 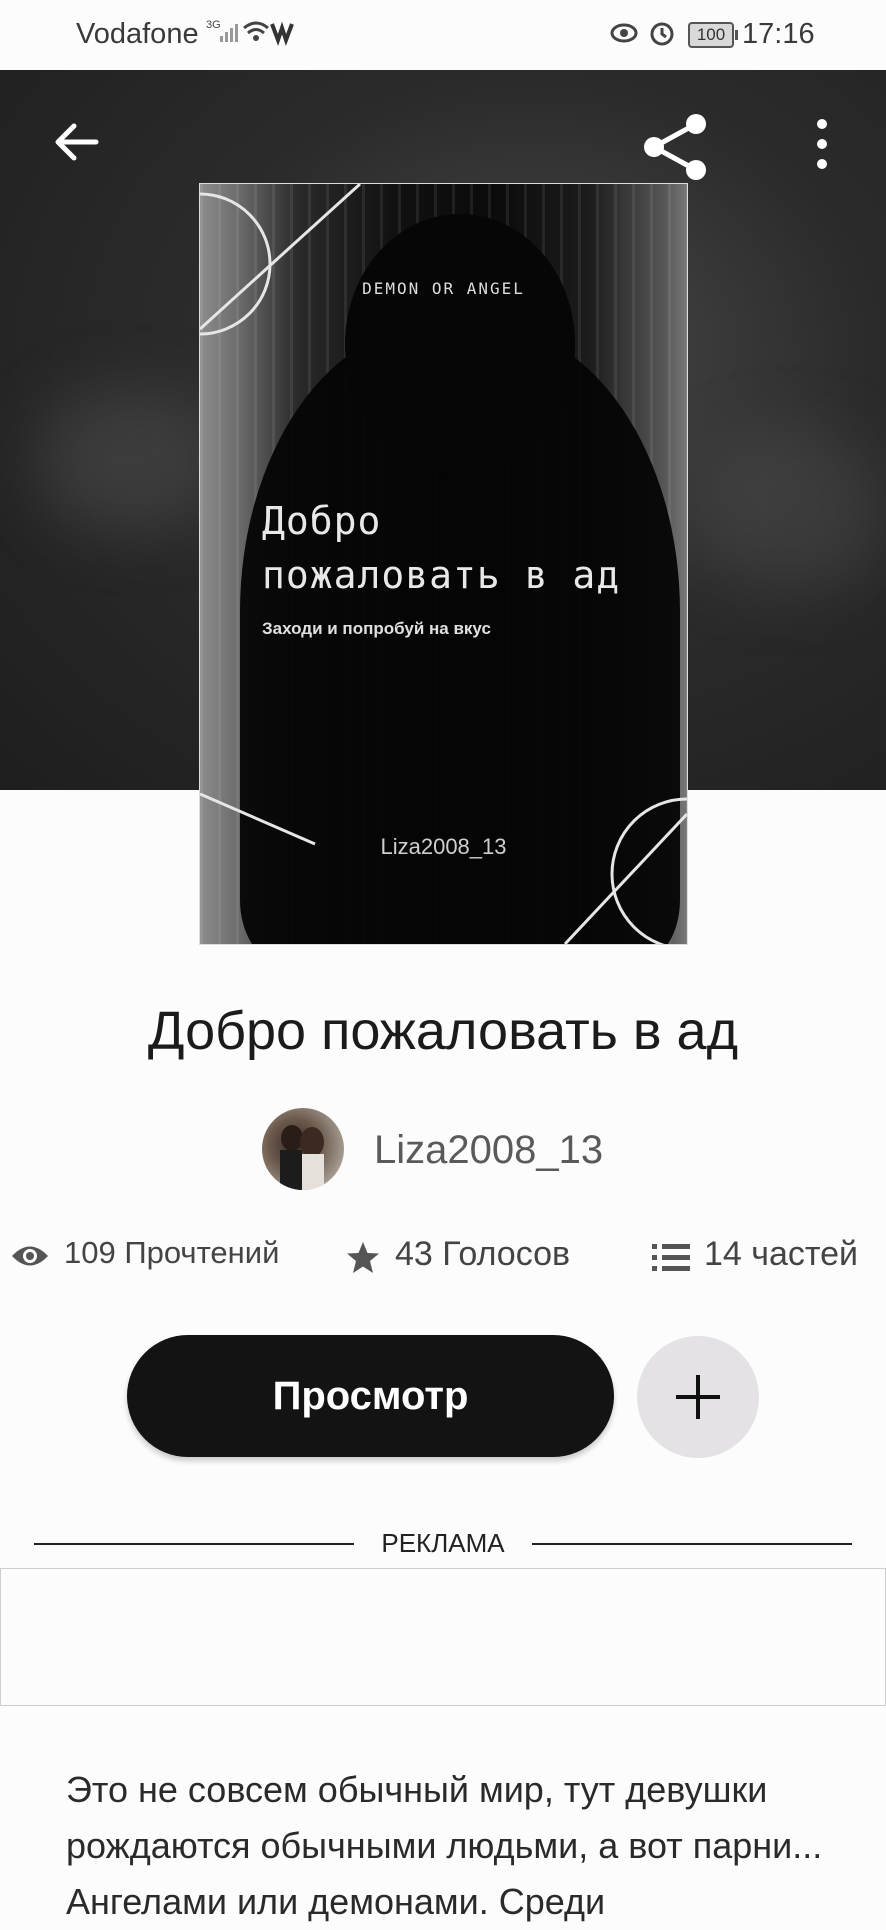 I want to click on eye-icon, so click(x=30, y=1258).